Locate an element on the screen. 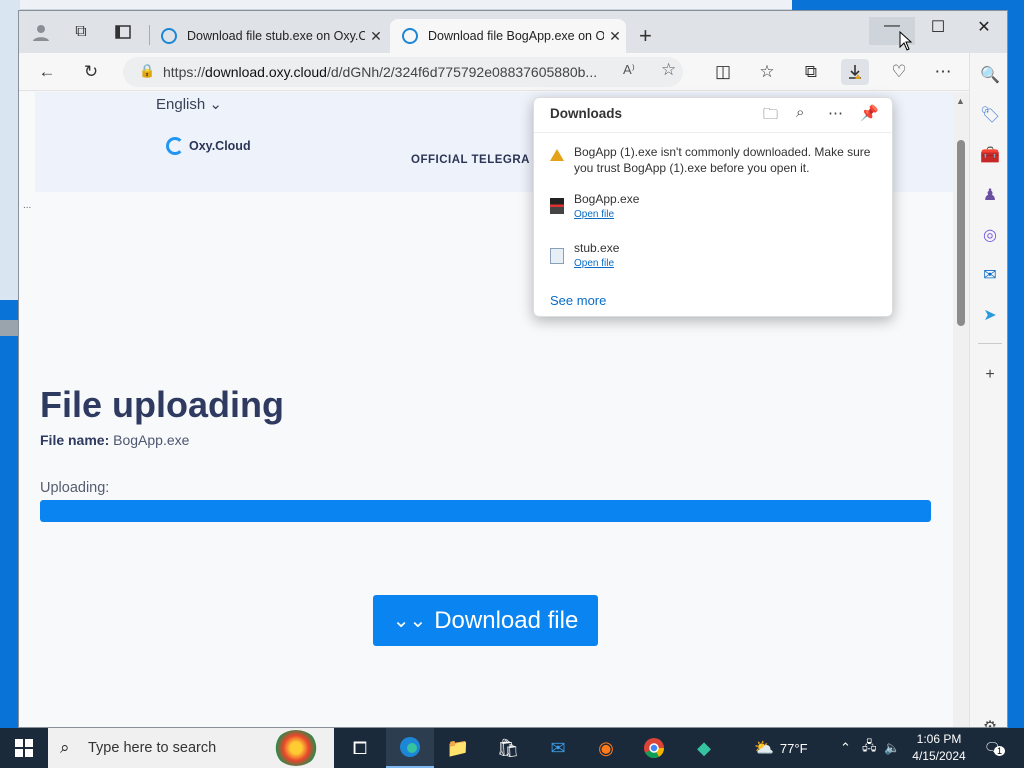 This screenshot has width=1024, height=768. new-tab-button: + is located at coordinates (645, 36).